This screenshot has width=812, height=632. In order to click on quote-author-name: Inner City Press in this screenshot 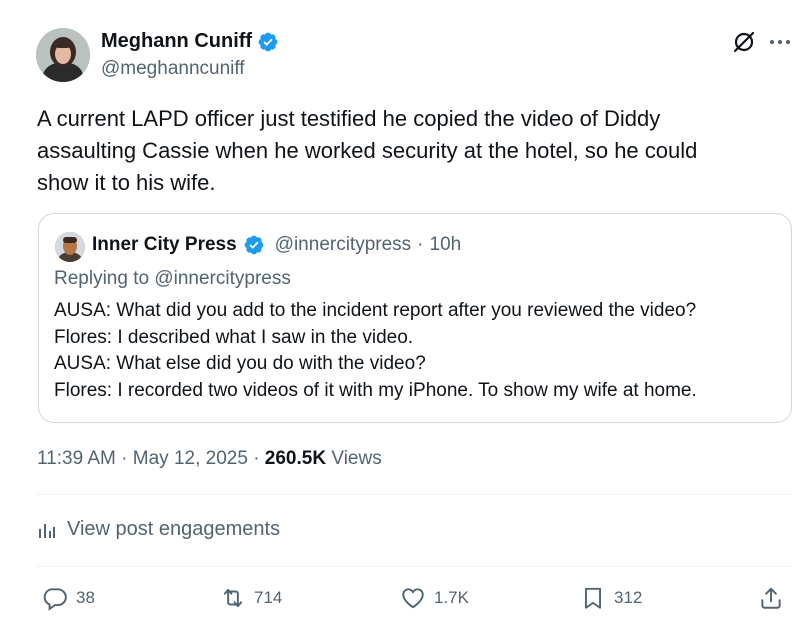, I will do `click(164, 245)`.